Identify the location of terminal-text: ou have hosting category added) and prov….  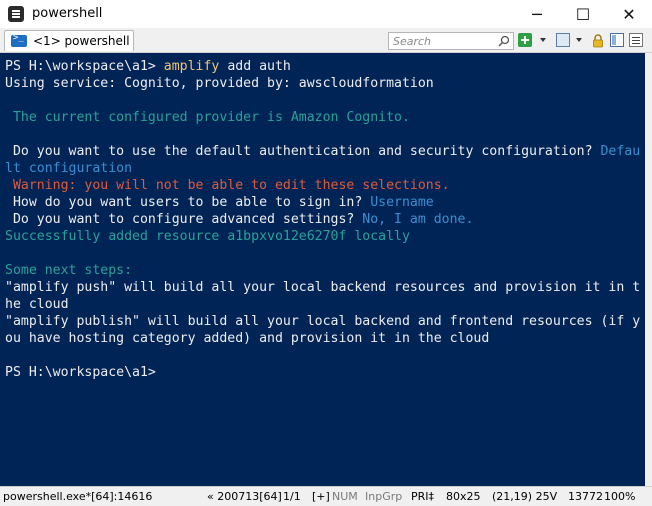
(247, 338).